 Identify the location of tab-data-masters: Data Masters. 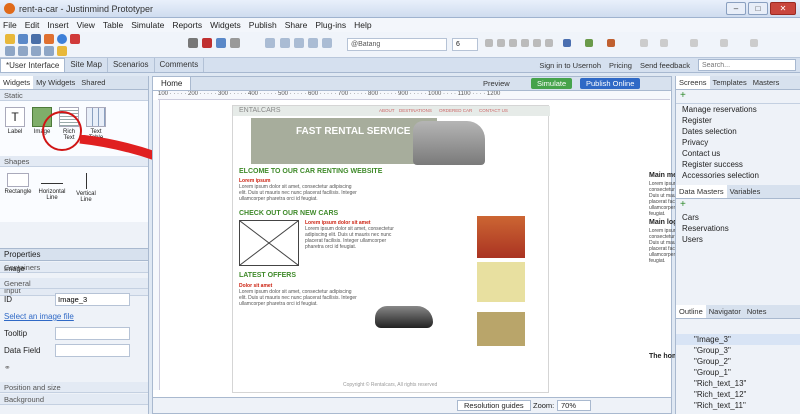
(701, 191).